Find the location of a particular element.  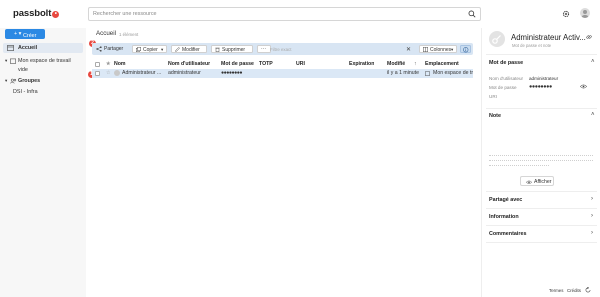

sort-arrow-icon: ↑ is located at coordinates (415, 64).